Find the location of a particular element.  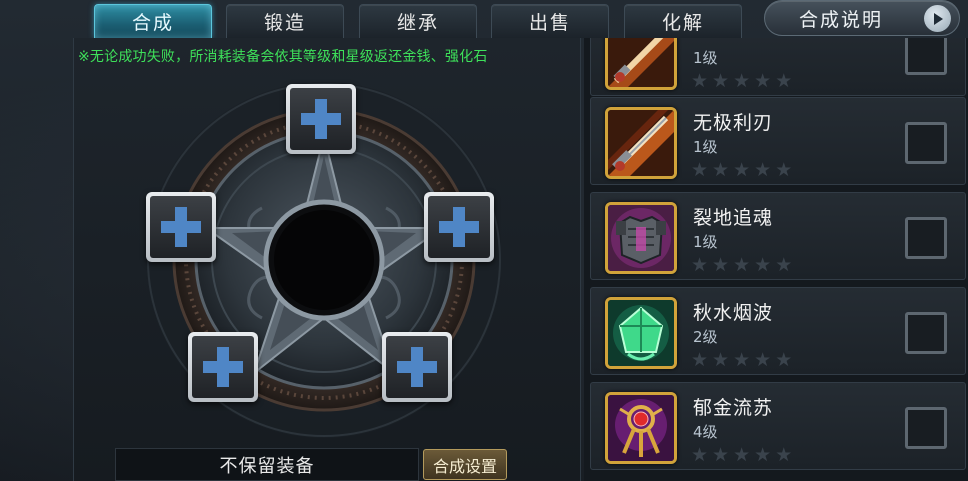

list-item: 秋水烟波 2级 ★ ★ ★ ★ ★ is located at coordinates (778, 331).